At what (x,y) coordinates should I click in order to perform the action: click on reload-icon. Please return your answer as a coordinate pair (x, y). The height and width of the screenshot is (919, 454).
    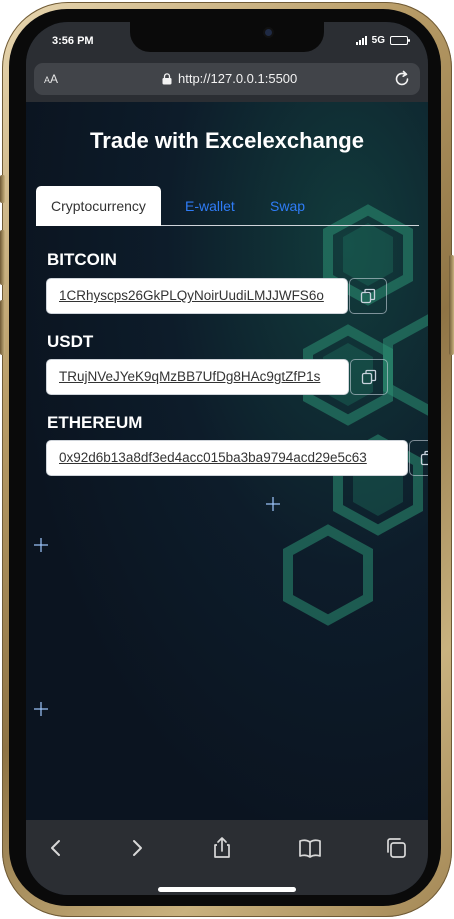
    Looking at the image, I should click on (402, 79).